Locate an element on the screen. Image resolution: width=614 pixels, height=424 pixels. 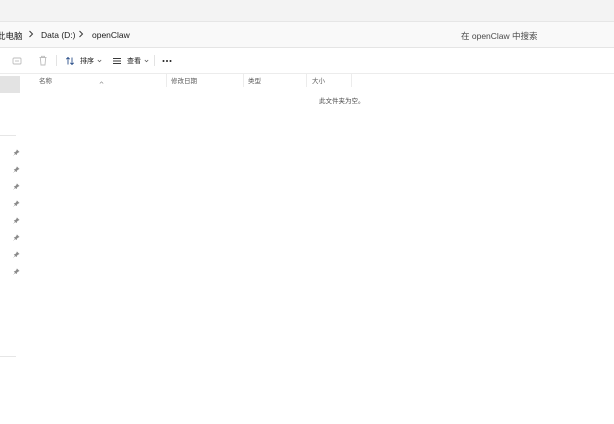
rename-button is located at coordinates (17, 60).